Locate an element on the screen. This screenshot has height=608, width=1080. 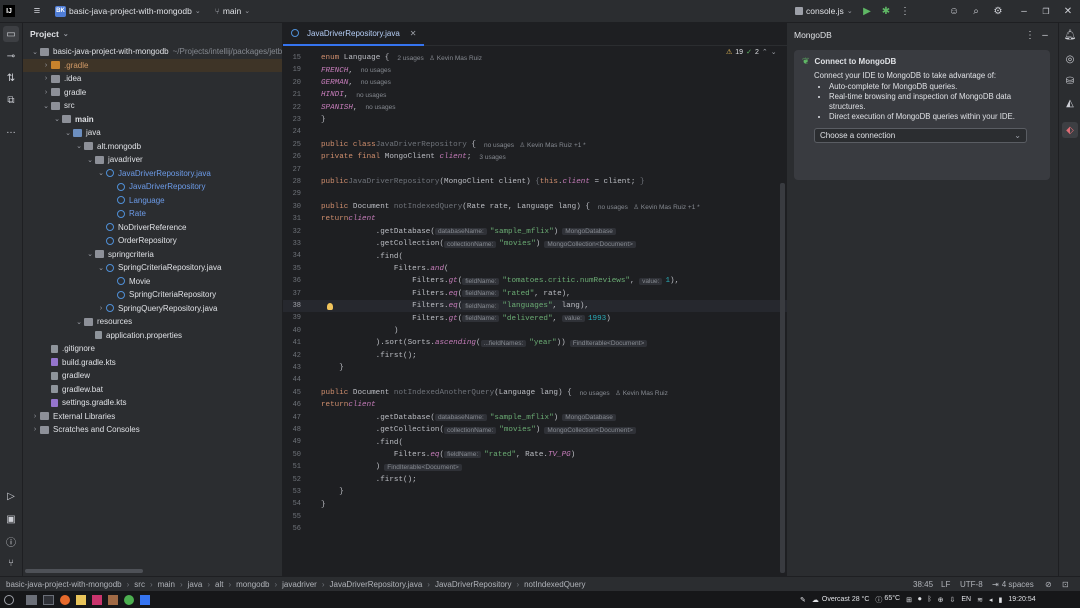
breadcrumb-item: alt is located at coordinates (219, 584).